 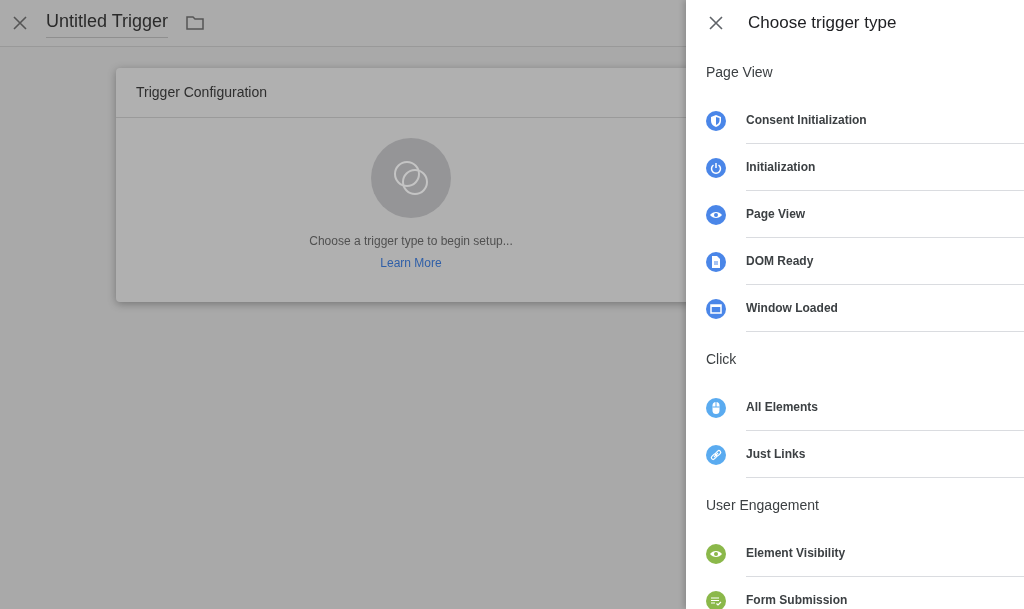 I want to click on trigger-type-item: All Elements, so click(x=885, y=407).